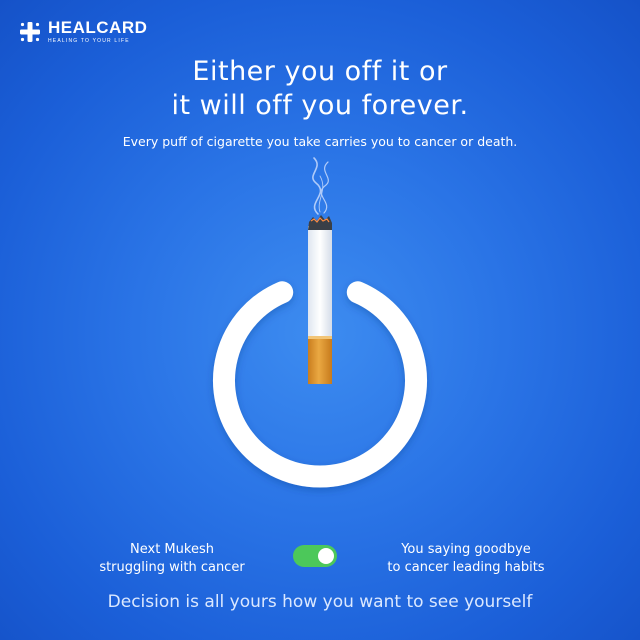 The image size is (640, 640). I want to click on smoke-icon, so click(320, 186).